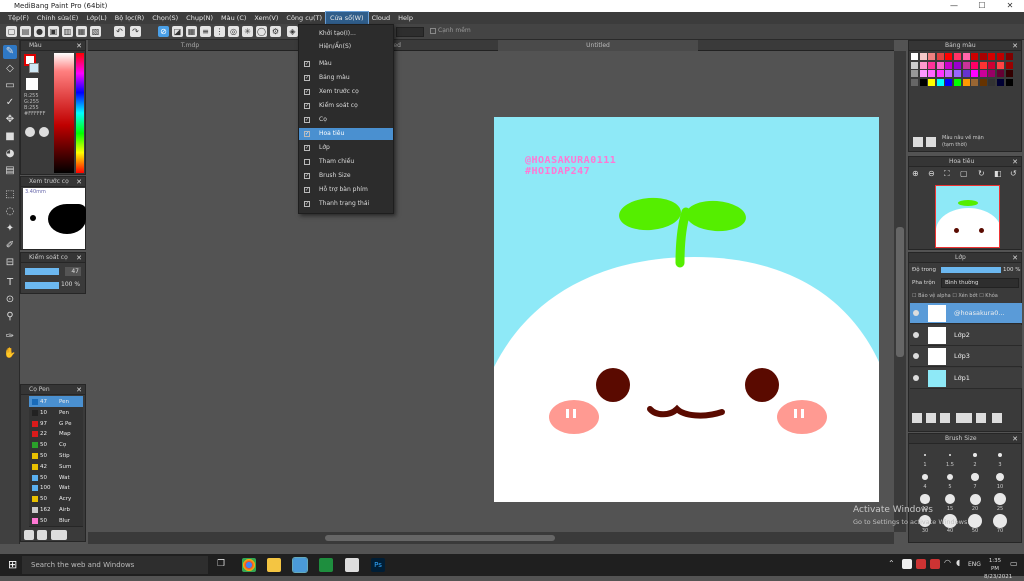 The image size is (1024, 581). I want to click on tray-antivirus-icon, so click(921, 564).